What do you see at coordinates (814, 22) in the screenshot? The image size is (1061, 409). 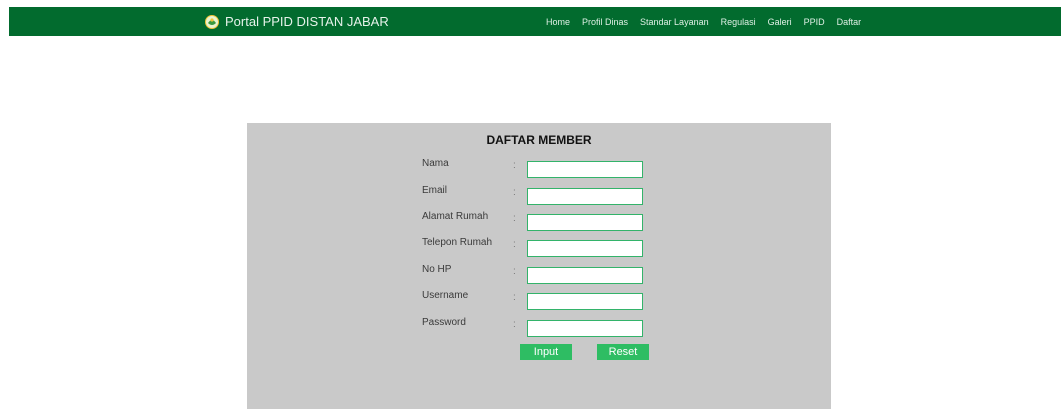 I see `nav-item-ppid: PPID` at bounding box center [814, 22].